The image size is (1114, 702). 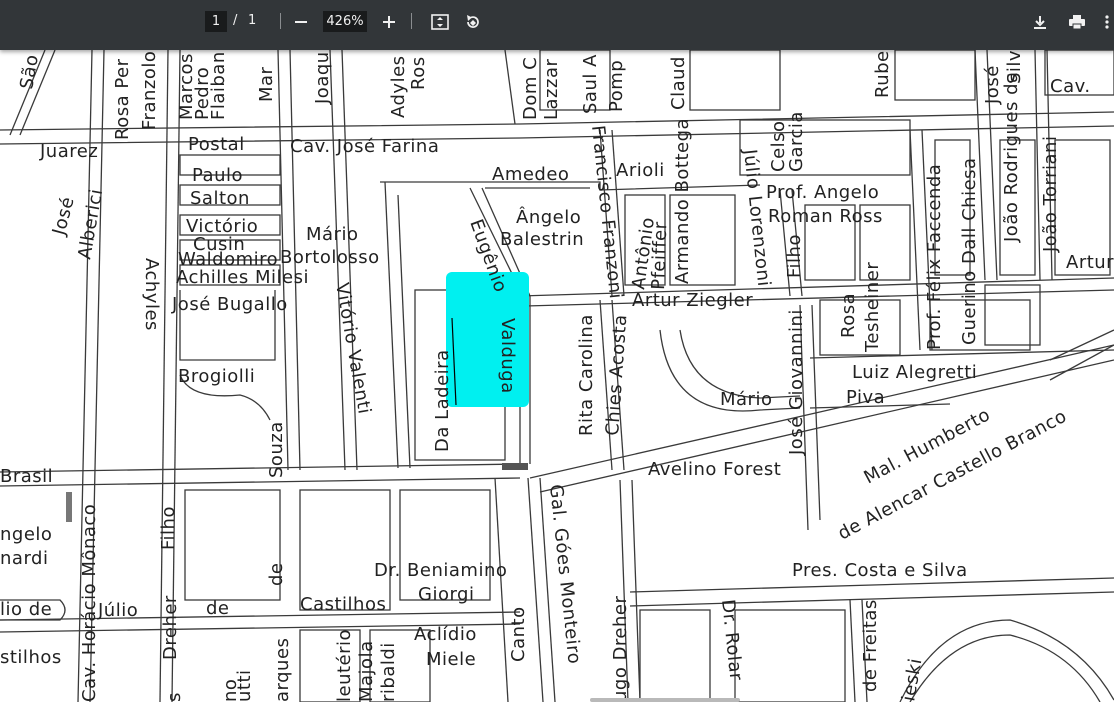 I want to click on rotate-icon, so click(x=473, y=22).